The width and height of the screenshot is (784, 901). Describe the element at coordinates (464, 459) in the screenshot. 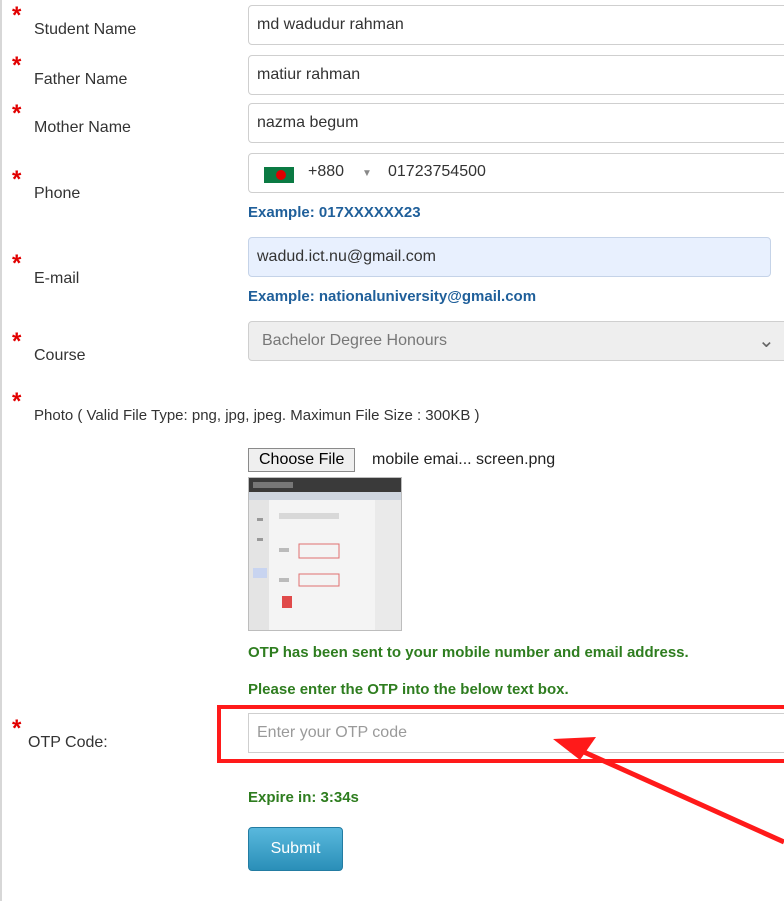

I see `selected-file-name: mobile emai... screen.png` at that location.